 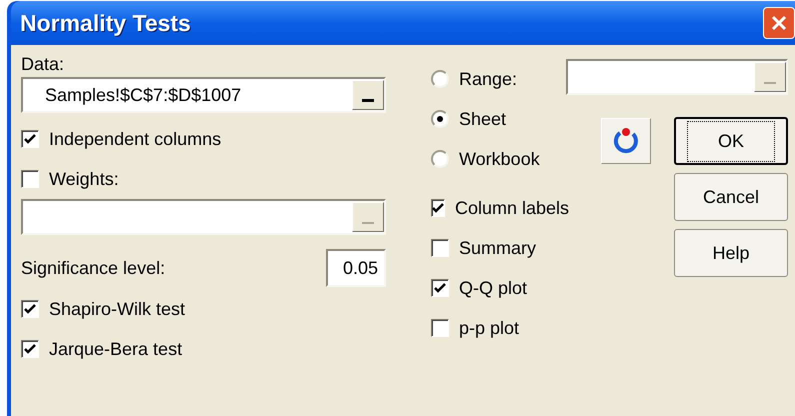 I want to click on window-title: Normality Tests, so click(x=105, y=23).